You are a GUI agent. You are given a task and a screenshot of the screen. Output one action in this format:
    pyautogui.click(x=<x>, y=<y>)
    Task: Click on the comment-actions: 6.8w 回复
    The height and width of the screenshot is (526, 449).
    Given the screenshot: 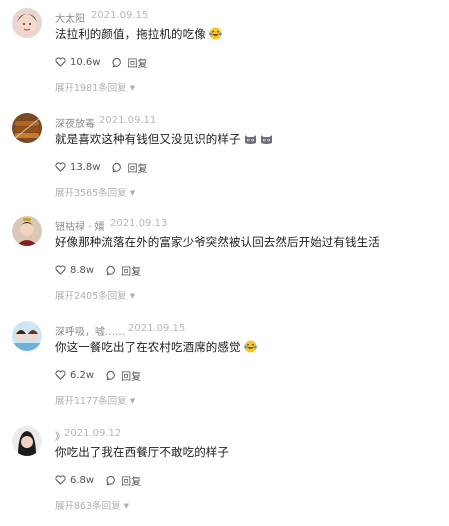 What is the action you would take?
    pyautogui.click(x=104, y=480)
    